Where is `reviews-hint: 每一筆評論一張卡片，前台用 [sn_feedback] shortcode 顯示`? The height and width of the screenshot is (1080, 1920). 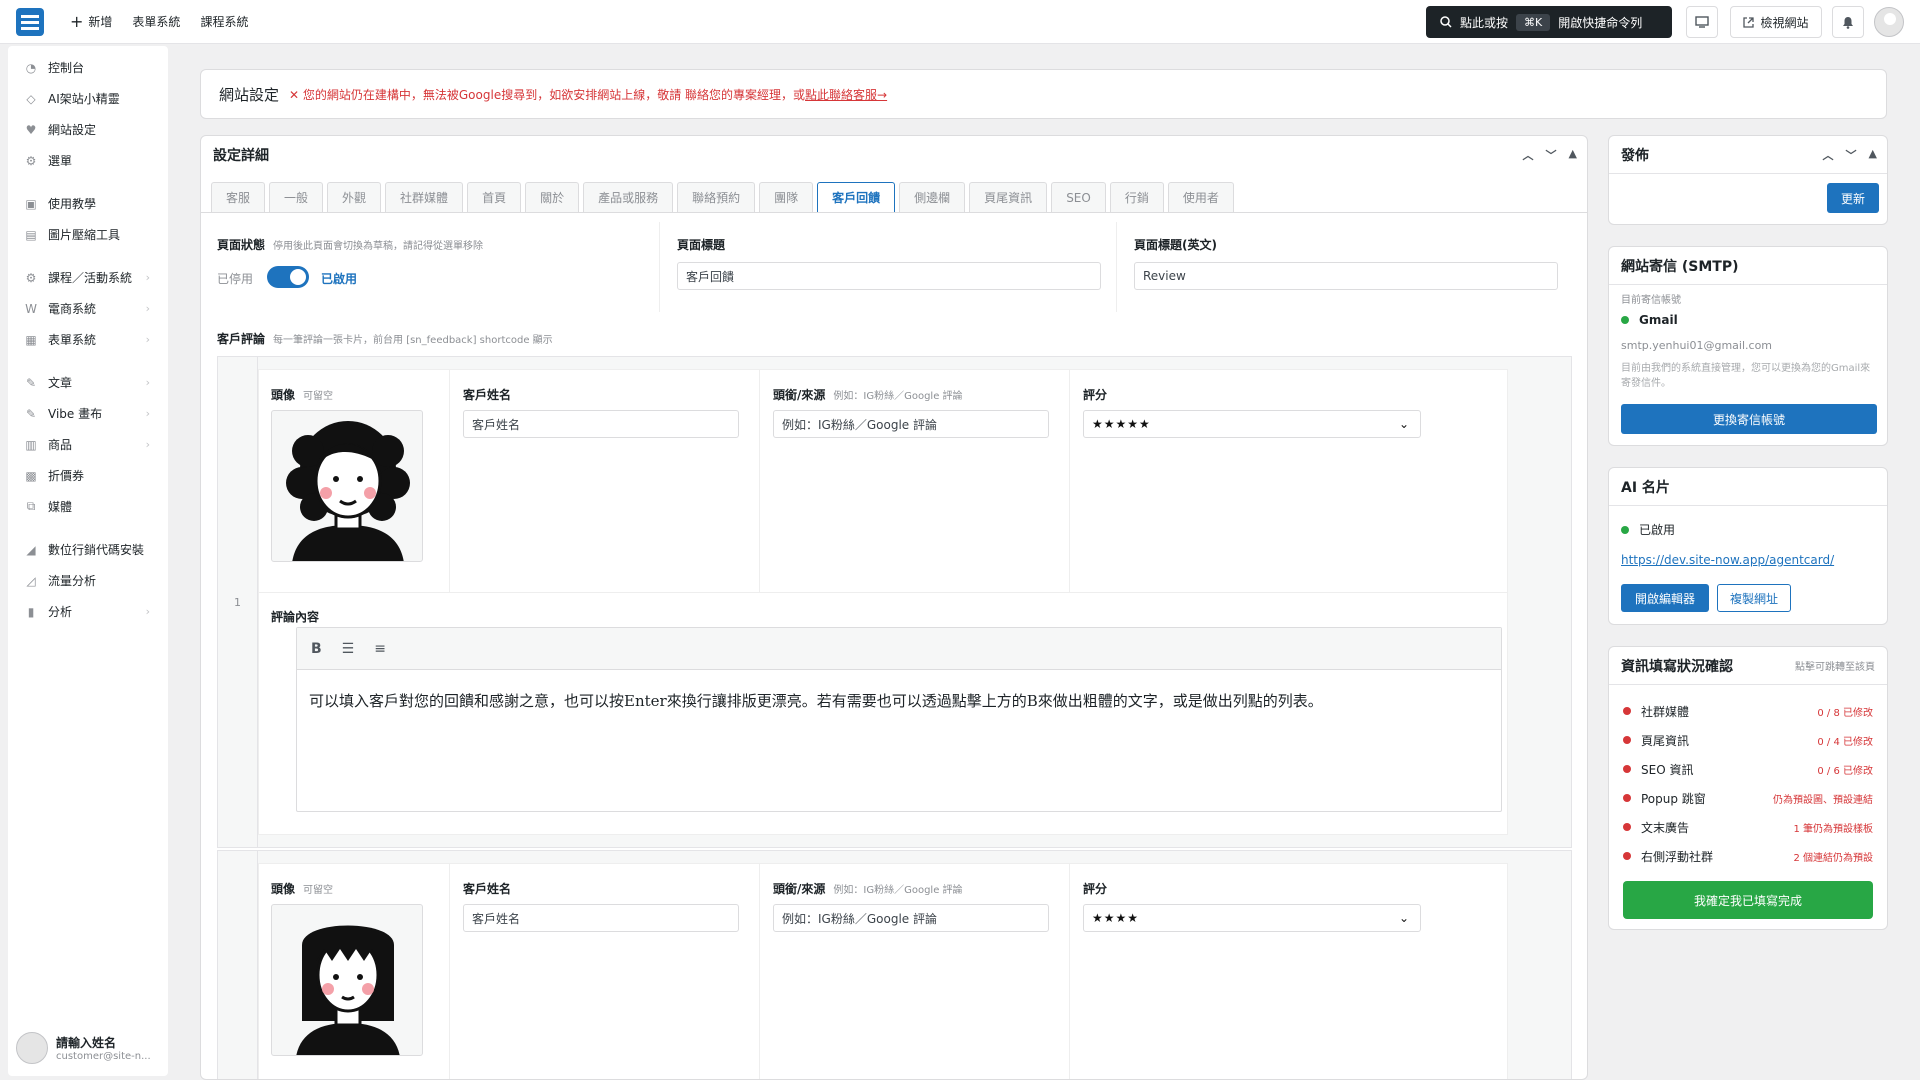 reviews-hint: 每一筆評論一張卡片，前台用 [sn_feedback] shortcode 顯示 is located at coordinates (413, 340).